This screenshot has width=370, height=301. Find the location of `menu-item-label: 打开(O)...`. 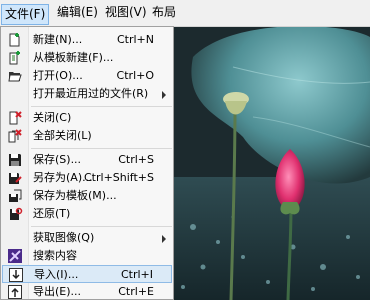

menu-item-label: 打开(O)... is located at coordinates (58, 75).